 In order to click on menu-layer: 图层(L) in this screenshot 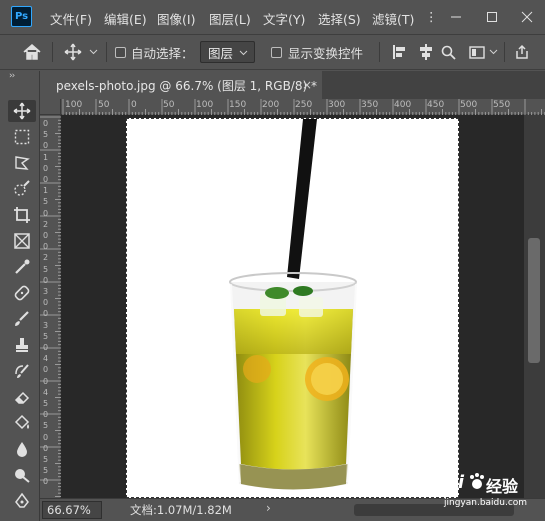, I will do `click(230, 18)`.